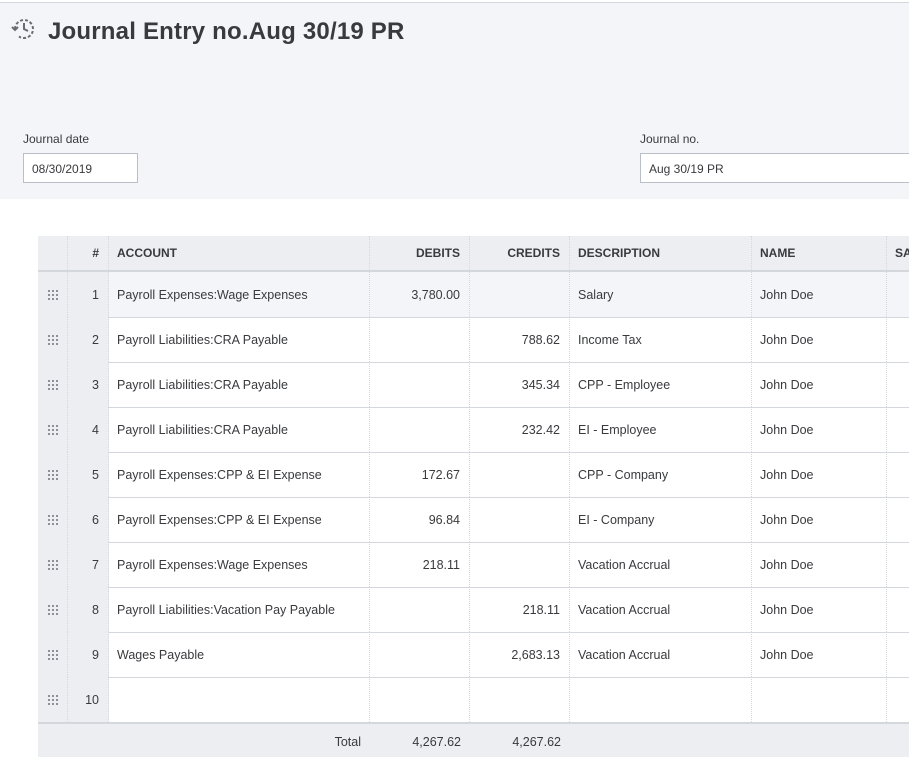 This screenshot has width=909, height=763. Describe the element at coordinates (80, 168) in the screenshot. I see `journal-date-field: 08/30/2019` at that location.